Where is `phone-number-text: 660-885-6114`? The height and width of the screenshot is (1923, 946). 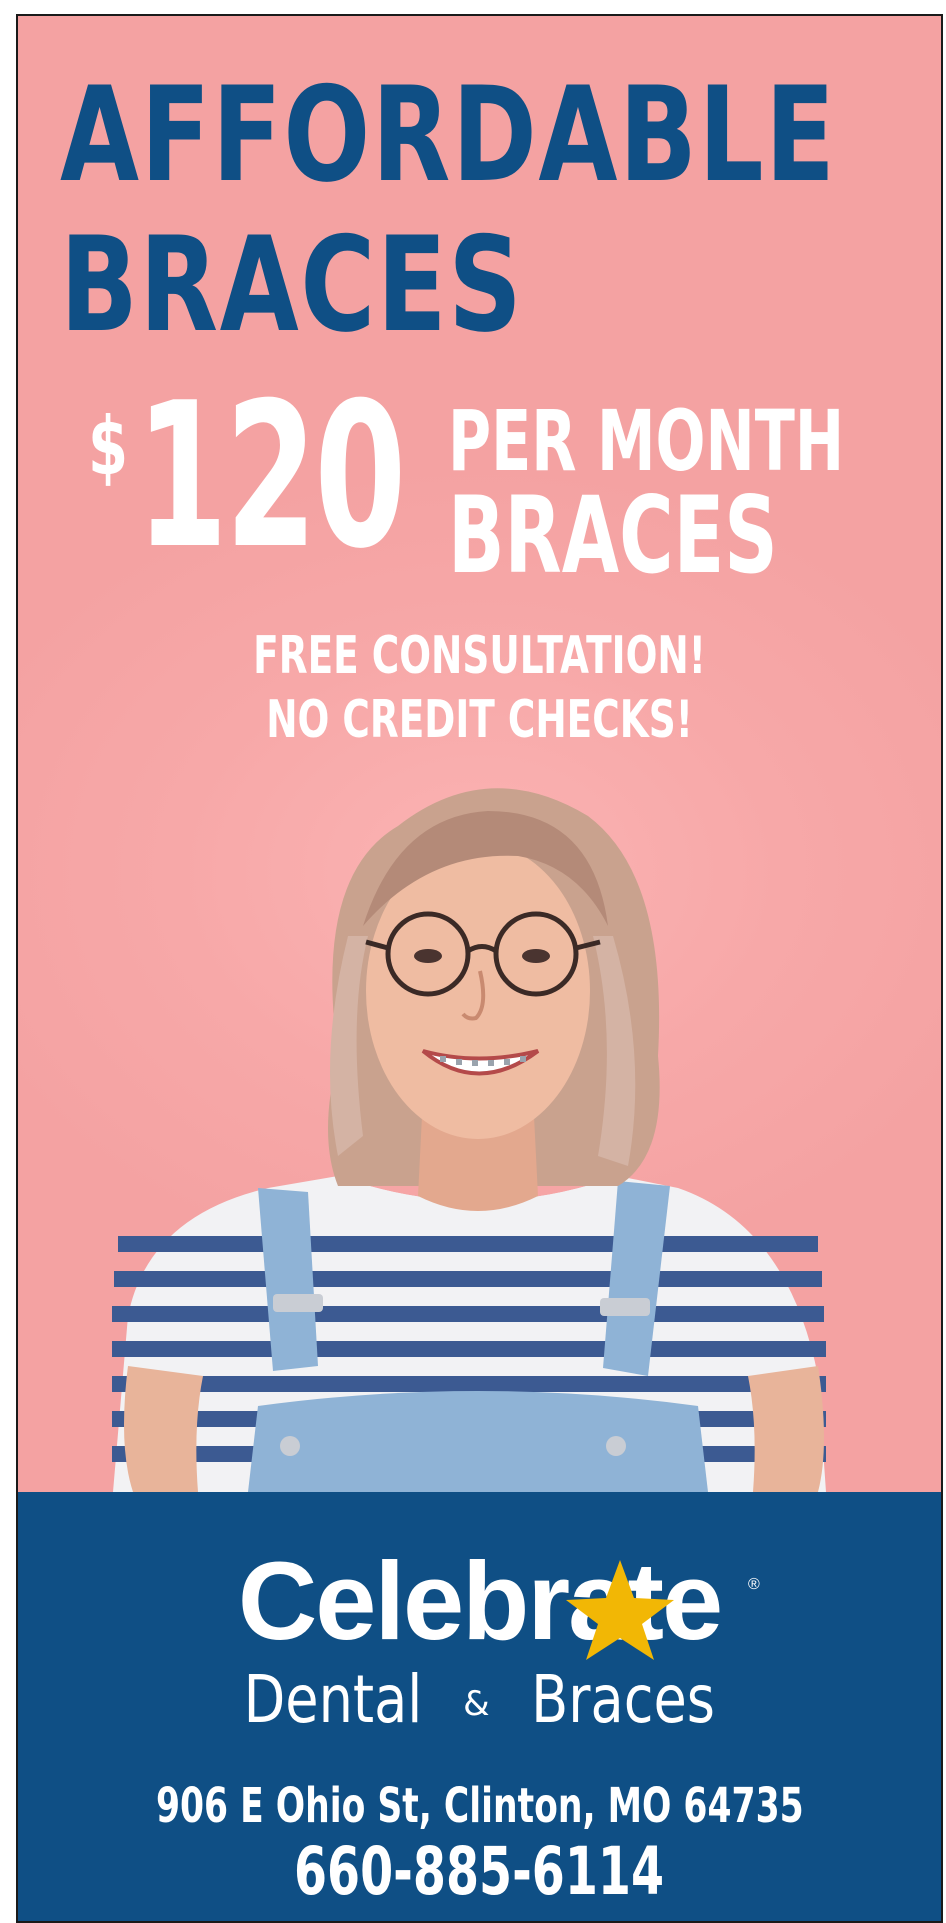 phone-number-text: 660-885-6114 is located at coordinates (479, 1871).